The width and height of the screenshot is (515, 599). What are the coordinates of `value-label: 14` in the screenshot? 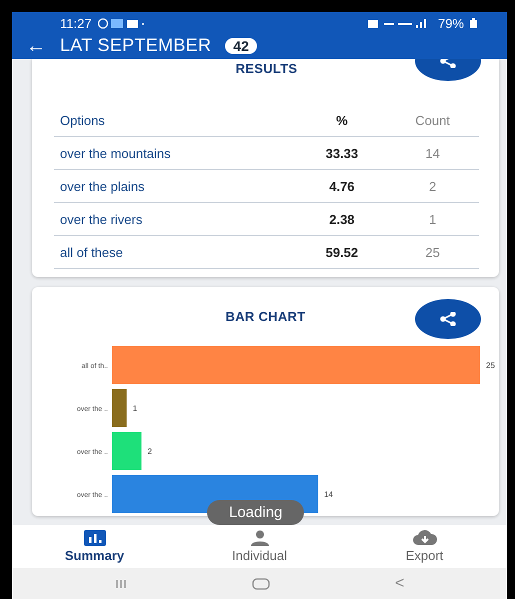 It's located at (328, 494).